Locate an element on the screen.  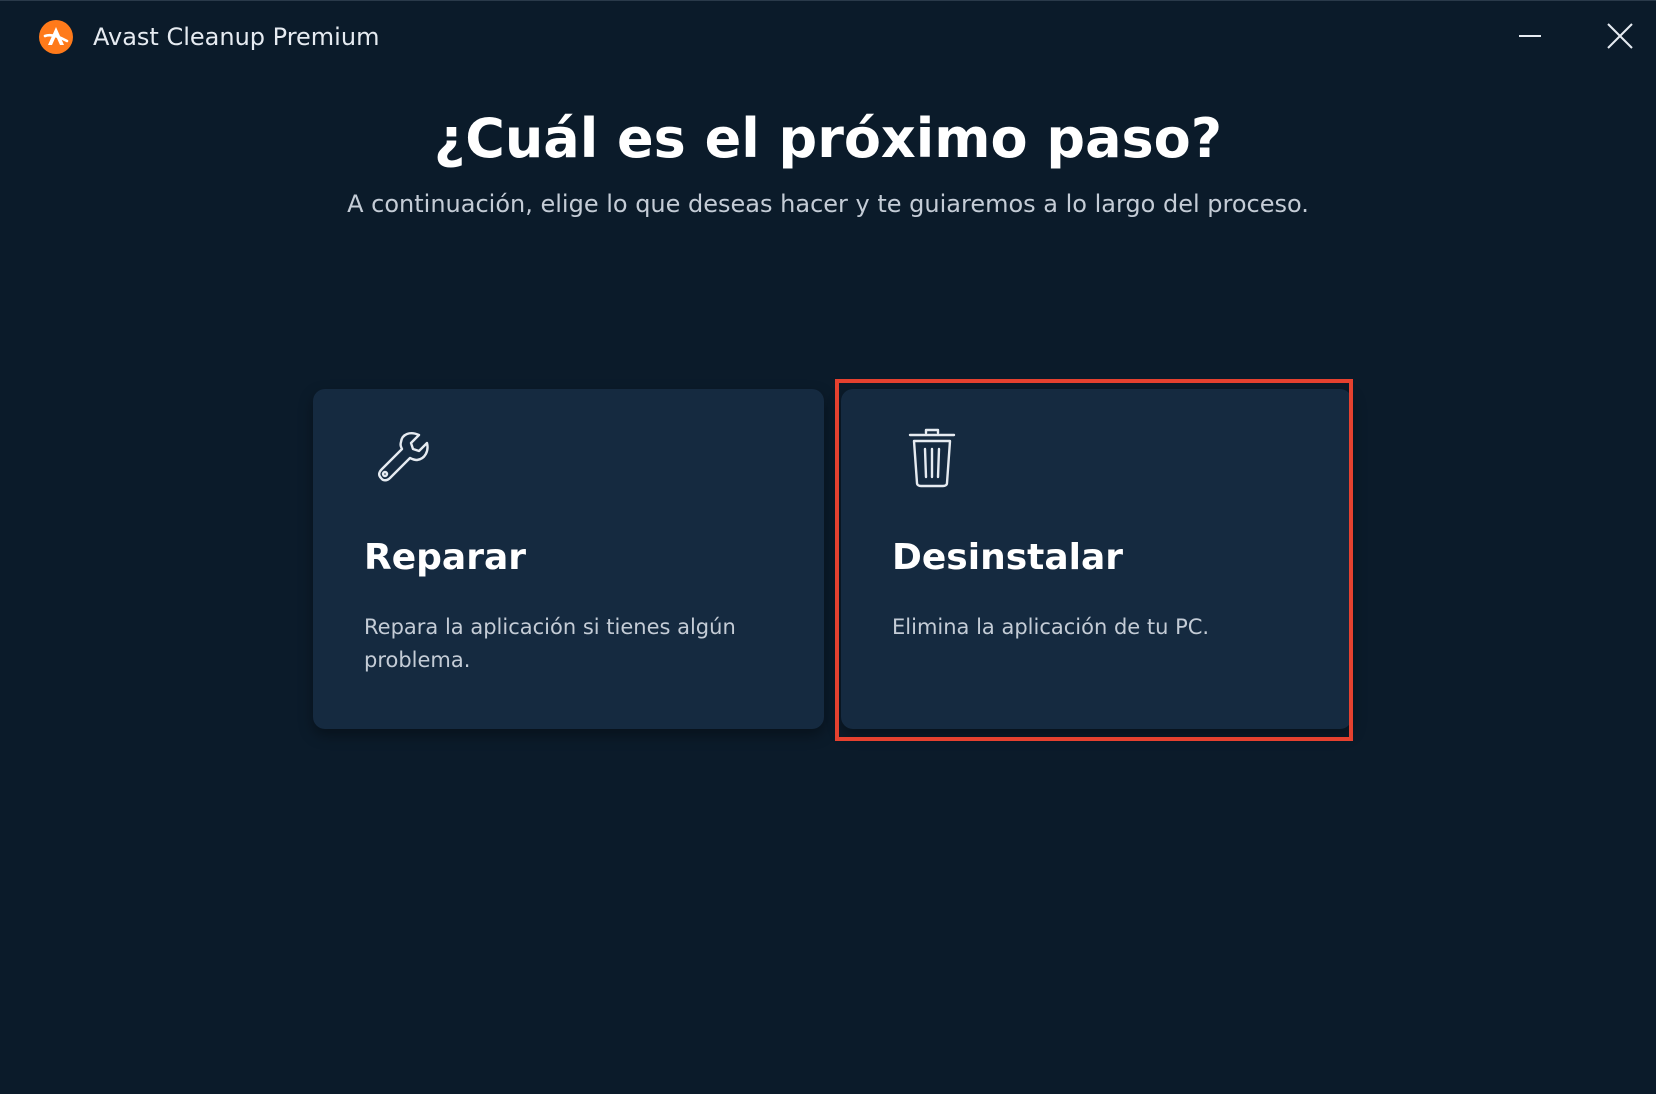
minimize-button is located at coordinates (1530, 36).